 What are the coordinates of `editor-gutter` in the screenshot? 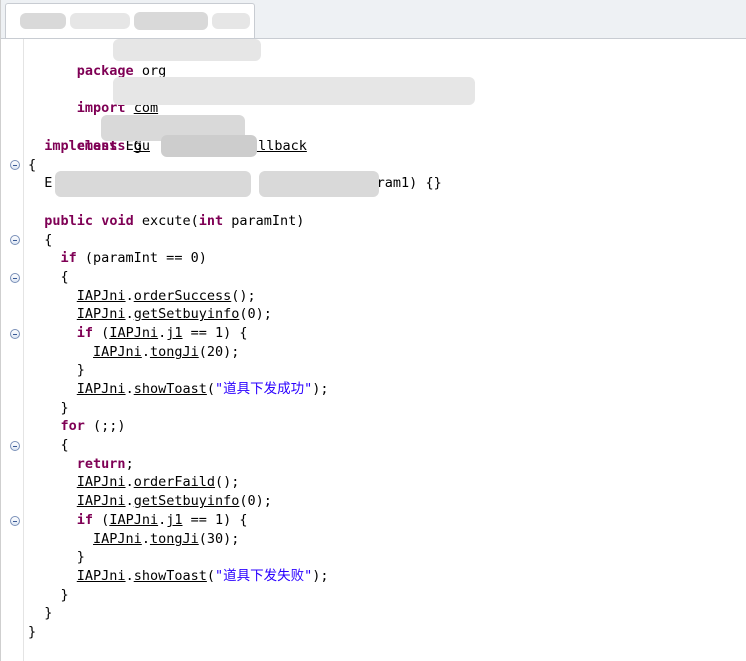 It's located at (12, 350).